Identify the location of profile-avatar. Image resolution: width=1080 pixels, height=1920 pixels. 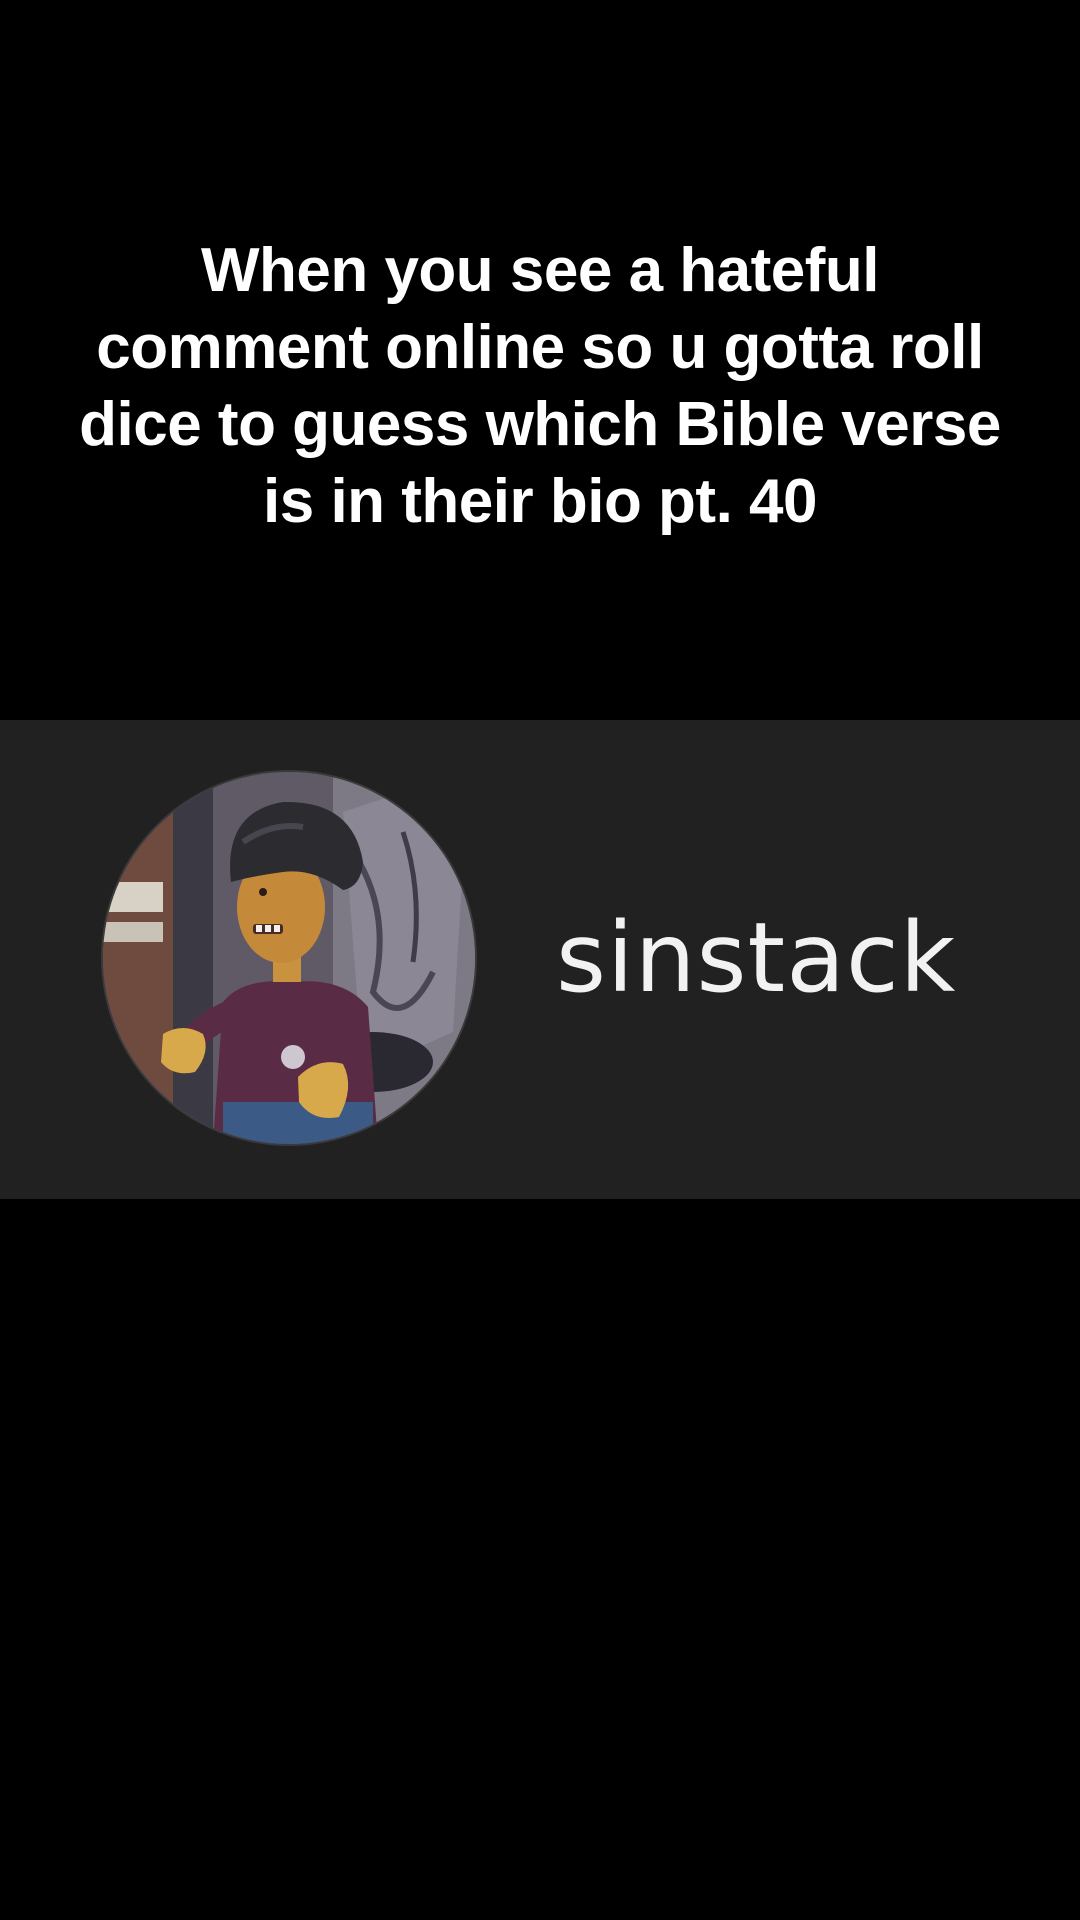
(289, 958).